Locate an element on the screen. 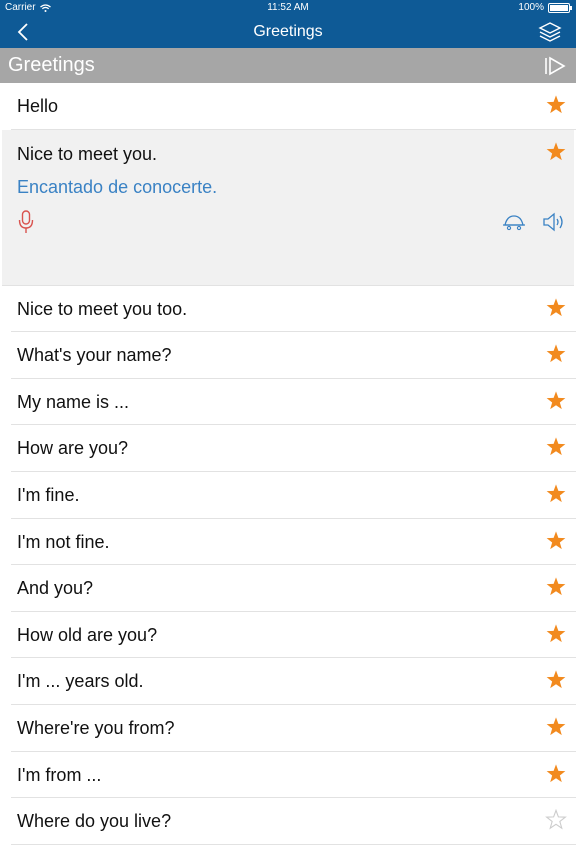 This screenshot has height=845, width=576. play-all-button is located at coordinates (555, 66).